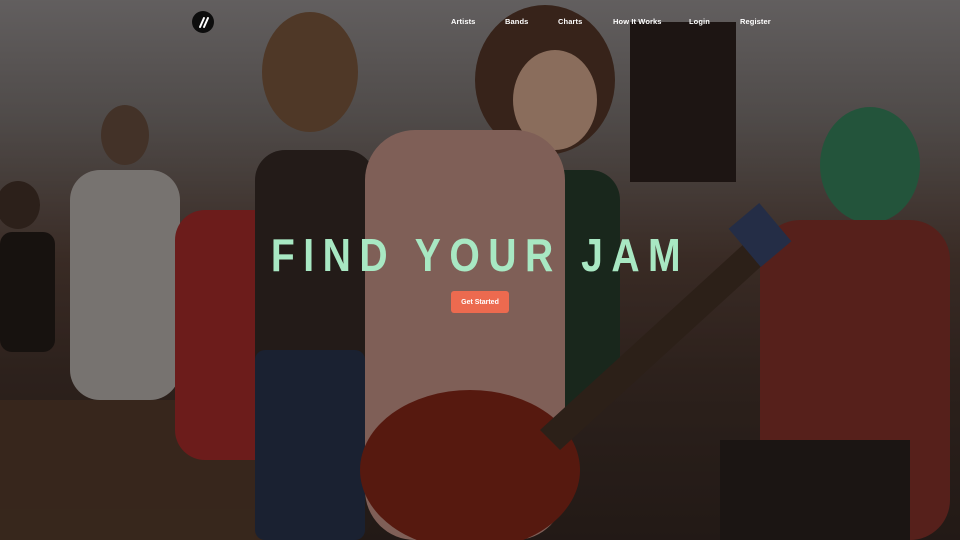  Describe the element at coordinates (570, 21) in the screenshot. I see `nav-link-charts: Charts` at that location.